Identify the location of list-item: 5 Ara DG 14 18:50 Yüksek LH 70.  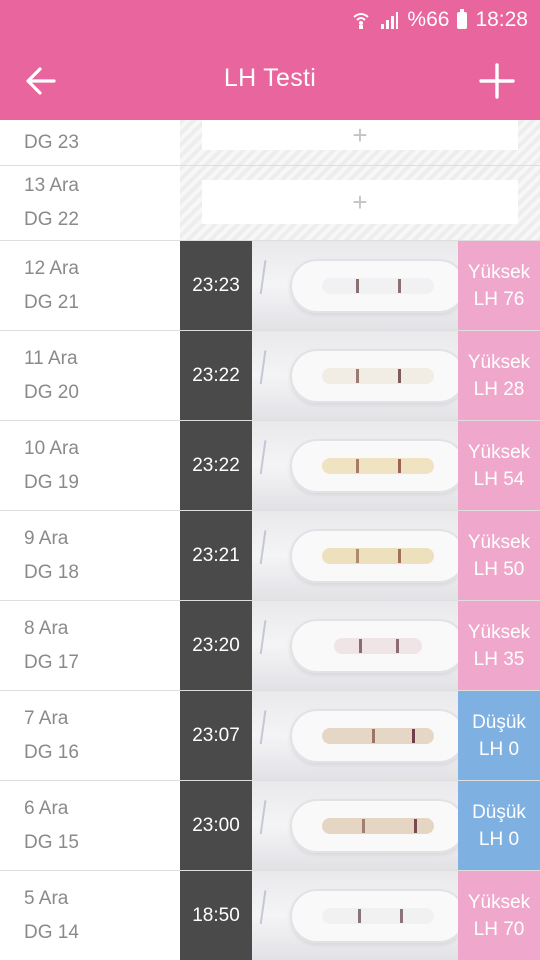
(270, 915).